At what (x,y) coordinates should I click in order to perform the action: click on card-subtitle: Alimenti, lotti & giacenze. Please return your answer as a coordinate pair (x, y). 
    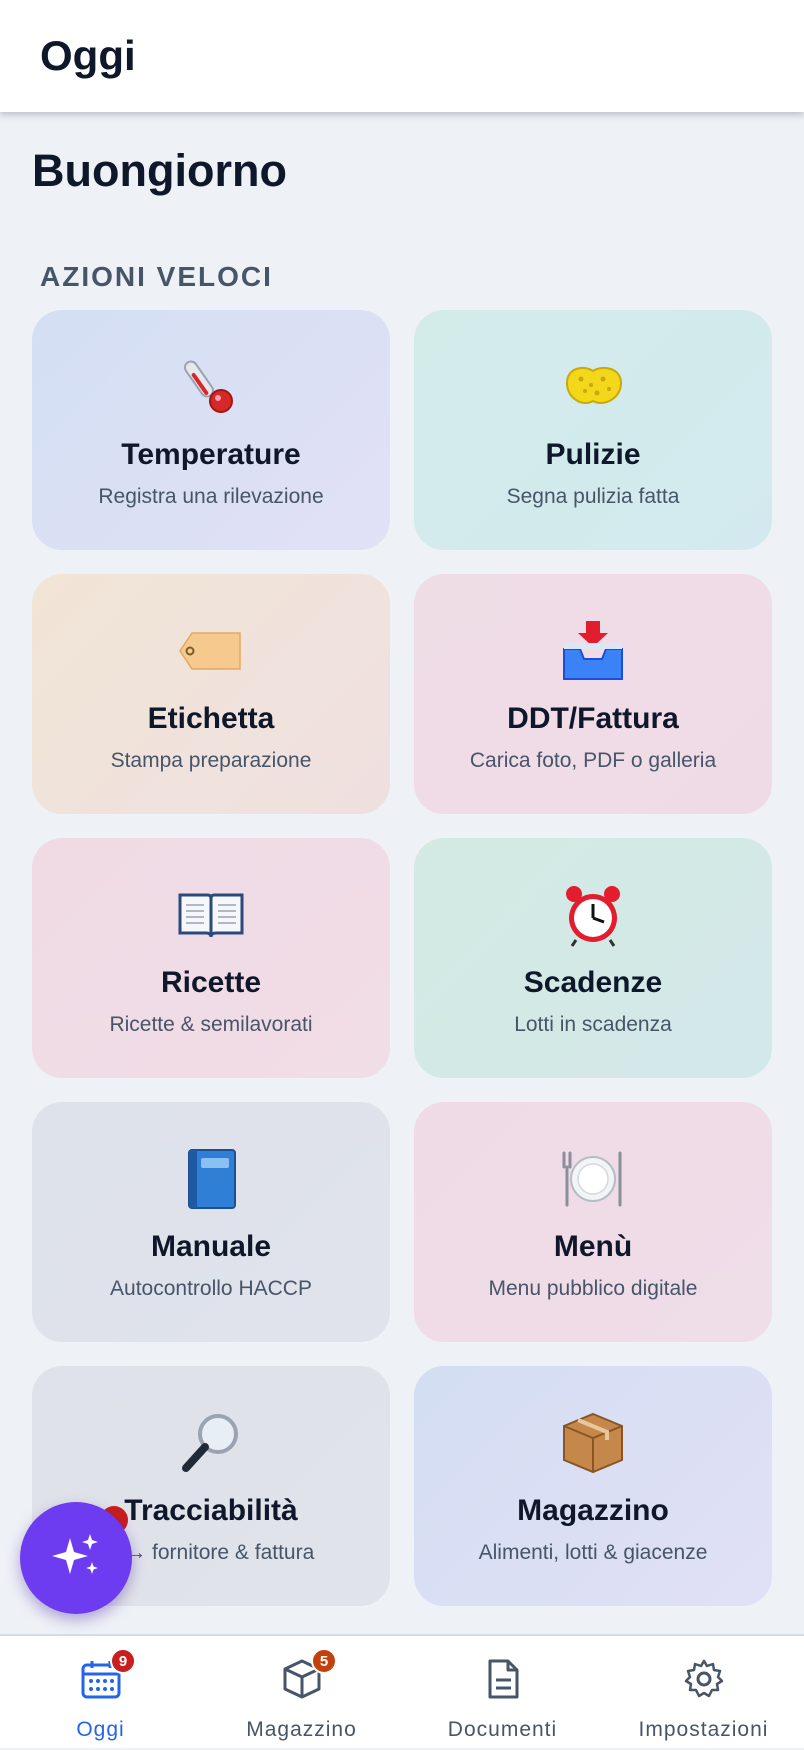
    Looking at the image, I should click on (593, 1552).